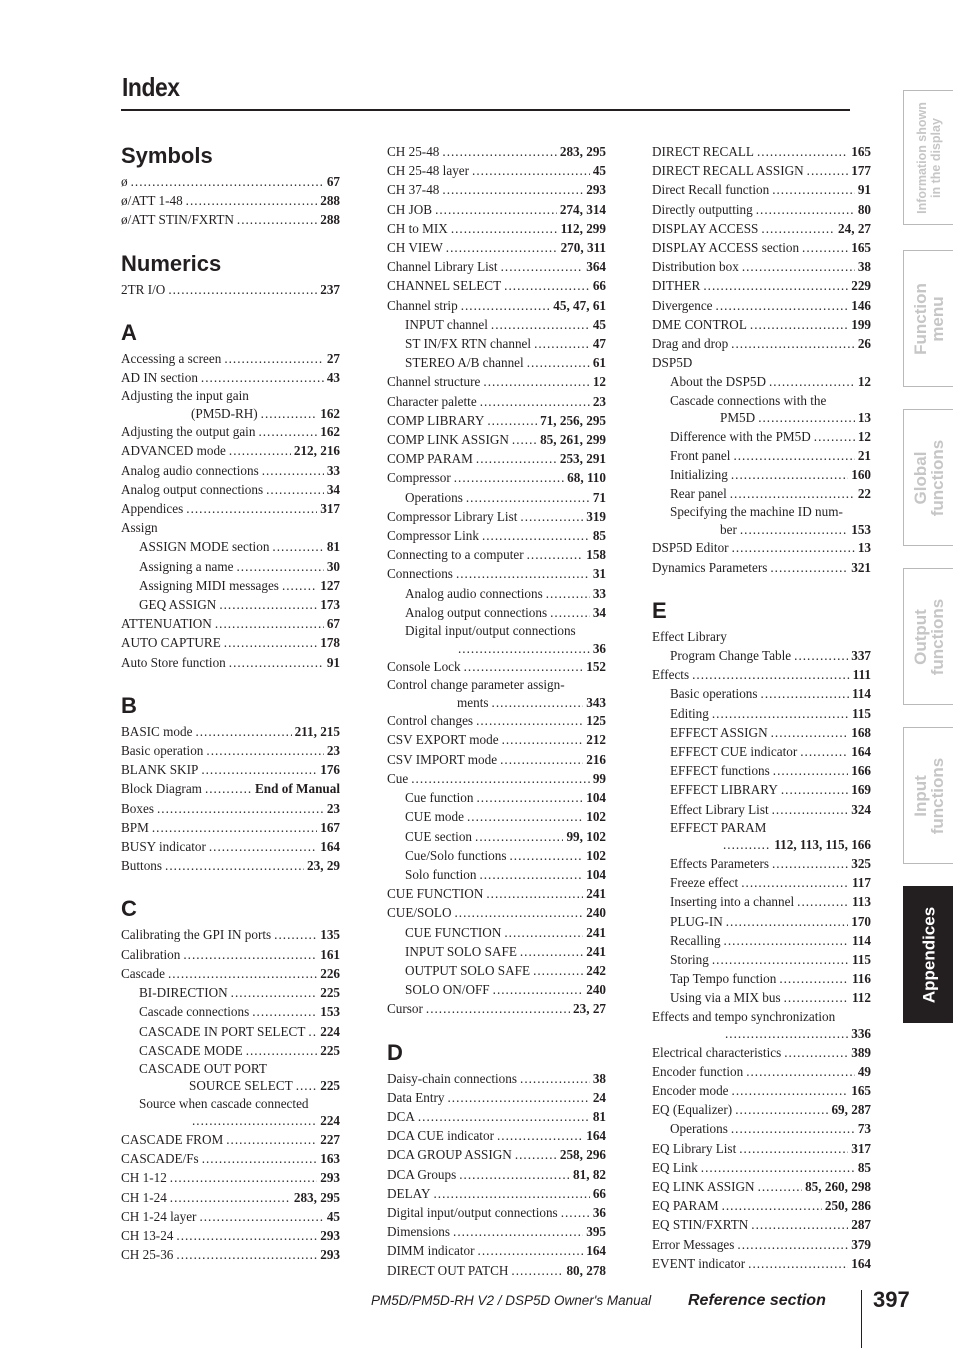 This screenshot has height=1351, width=954. I want to click on entry-pages: 24, 27, so click(854, 228).